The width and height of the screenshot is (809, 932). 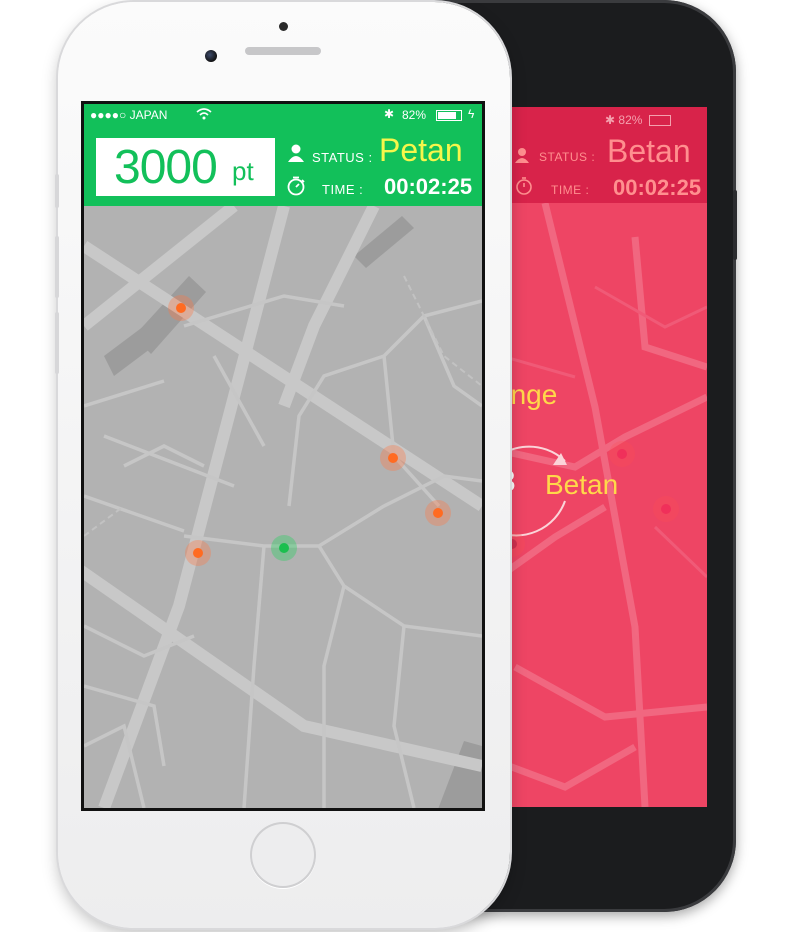 What do you see at coordinates (284, 548) in the screenshot?
I see `player-marker` at bounding box center [284, 548].